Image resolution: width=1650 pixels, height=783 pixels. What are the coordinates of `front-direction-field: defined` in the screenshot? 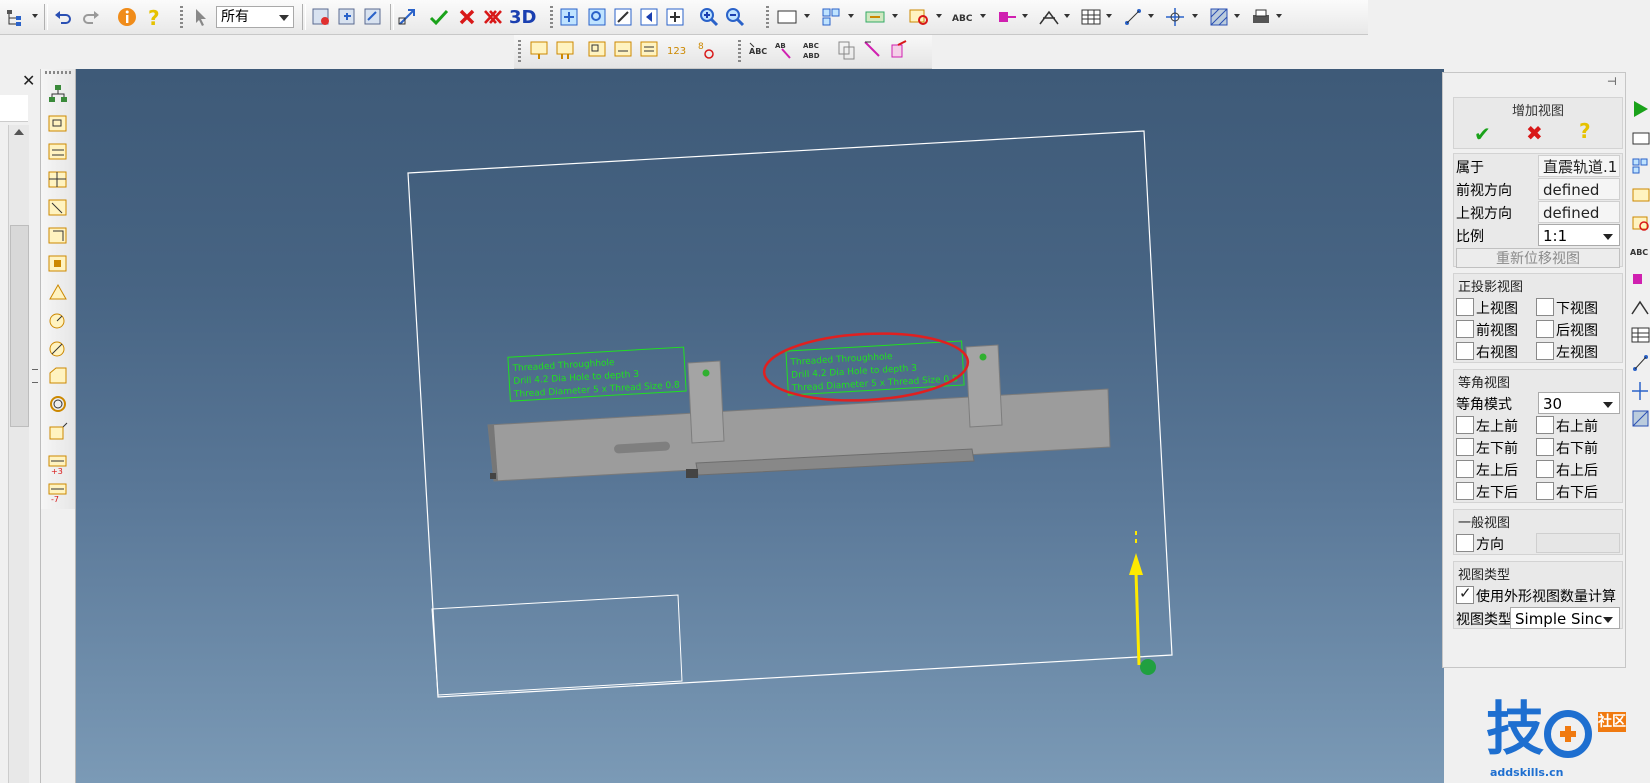 It's located at (1579, 189).